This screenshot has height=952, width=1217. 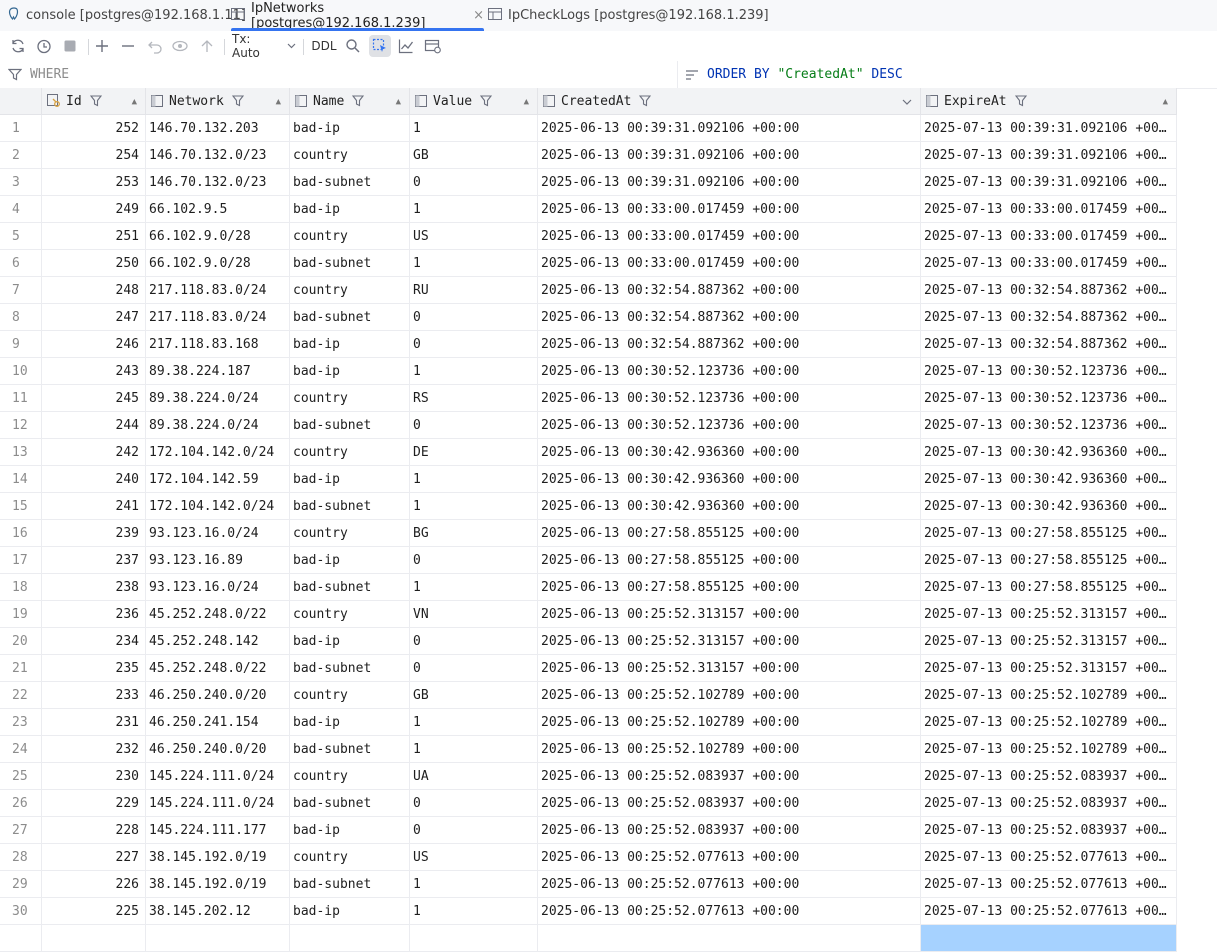 I want to click on sort-descending-icon, so click(x=907, y=101).